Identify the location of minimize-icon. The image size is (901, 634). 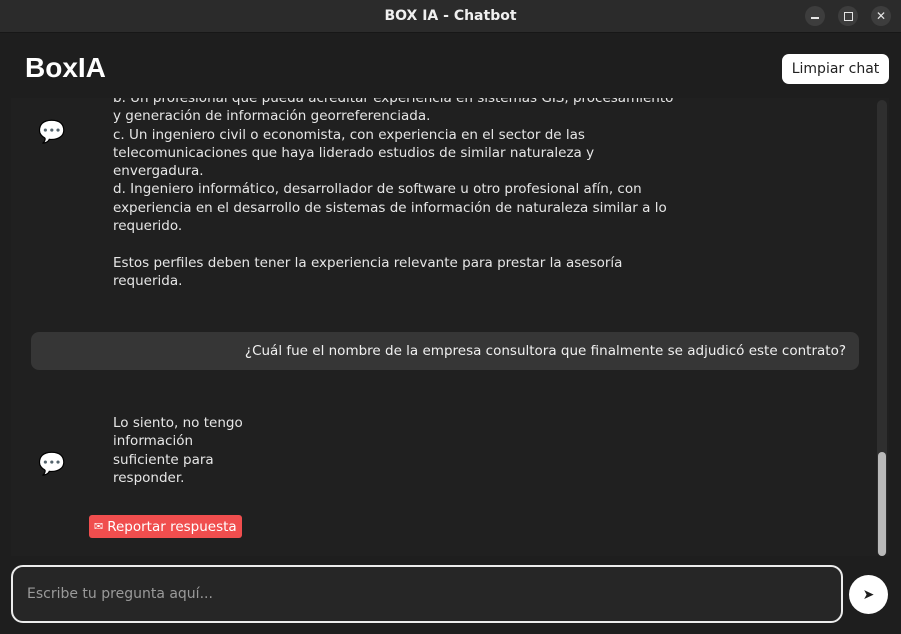
(815, 18).